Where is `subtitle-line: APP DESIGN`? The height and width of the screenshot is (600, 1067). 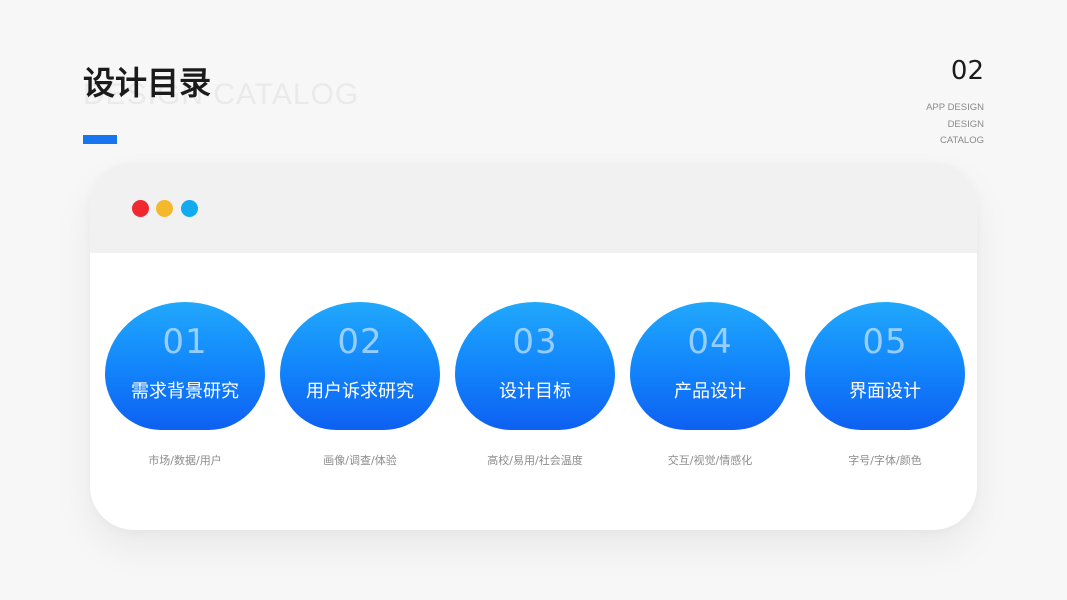
subtitle-line: APP DESIGN is located at coordinates (955, 107).